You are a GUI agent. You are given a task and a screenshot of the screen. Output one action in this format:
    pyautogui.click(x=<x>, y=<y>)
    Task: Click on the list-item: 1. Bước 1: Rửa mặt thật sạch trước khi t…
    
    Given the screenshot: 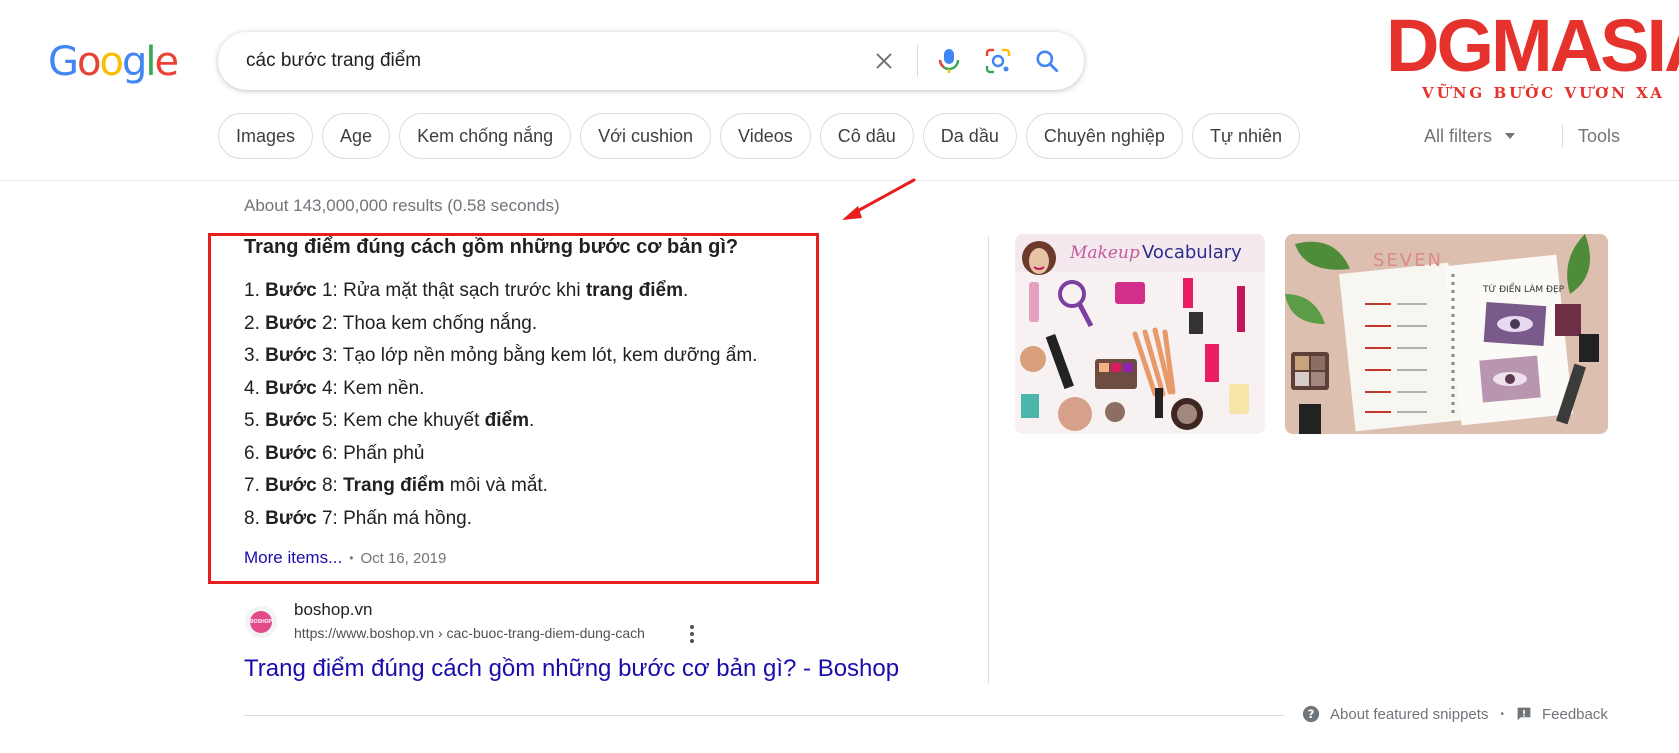 What is the action you would take?
    pyautogui.click(x=466, y=290)
    